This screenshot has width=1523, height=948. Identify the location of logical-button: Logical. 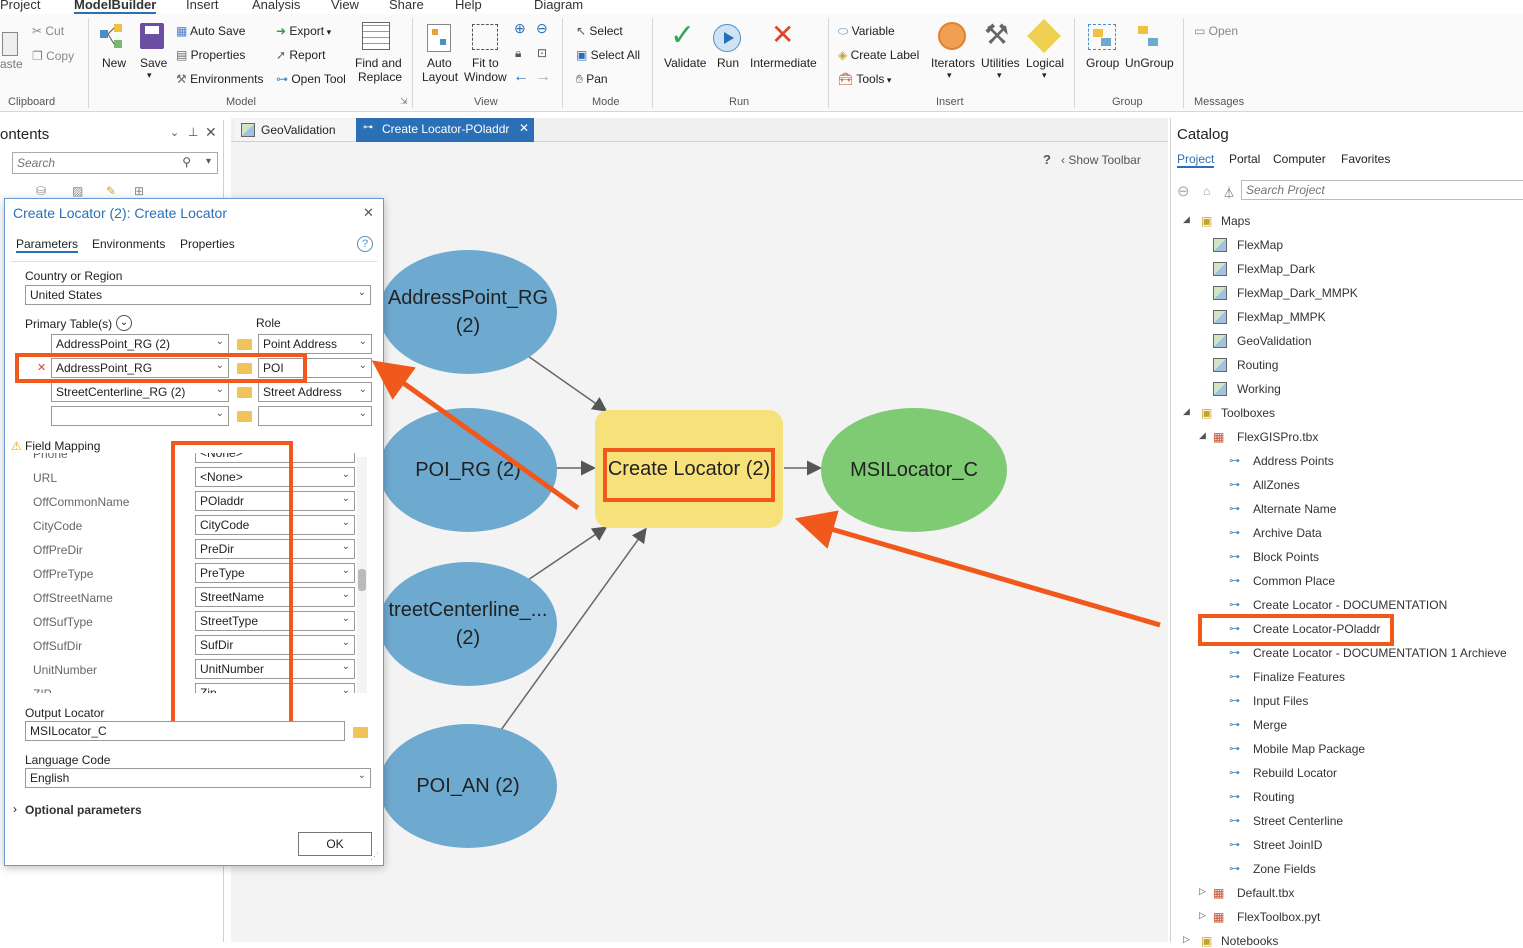
(1045, 63).